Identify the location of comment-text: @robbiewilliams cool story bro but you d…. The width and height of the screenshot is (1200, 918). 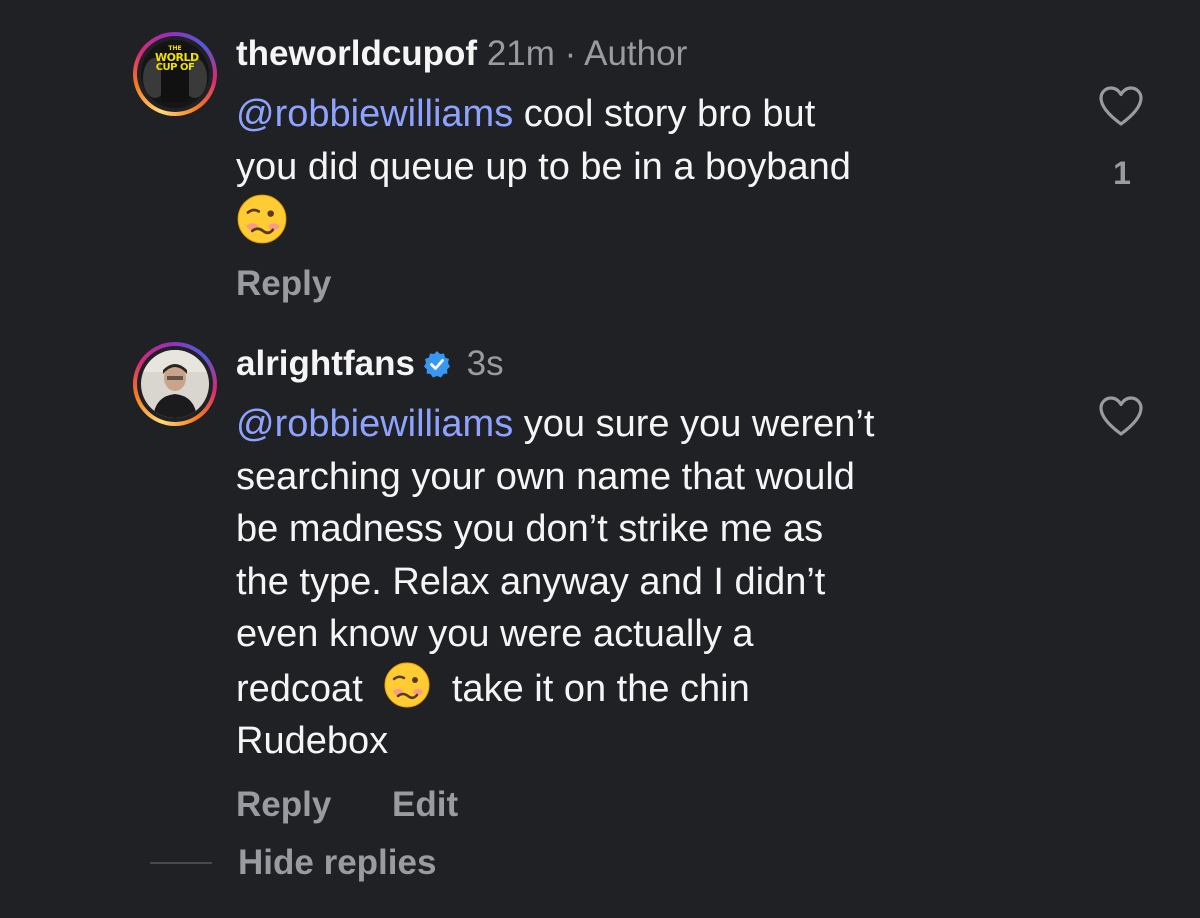
(543, 166).